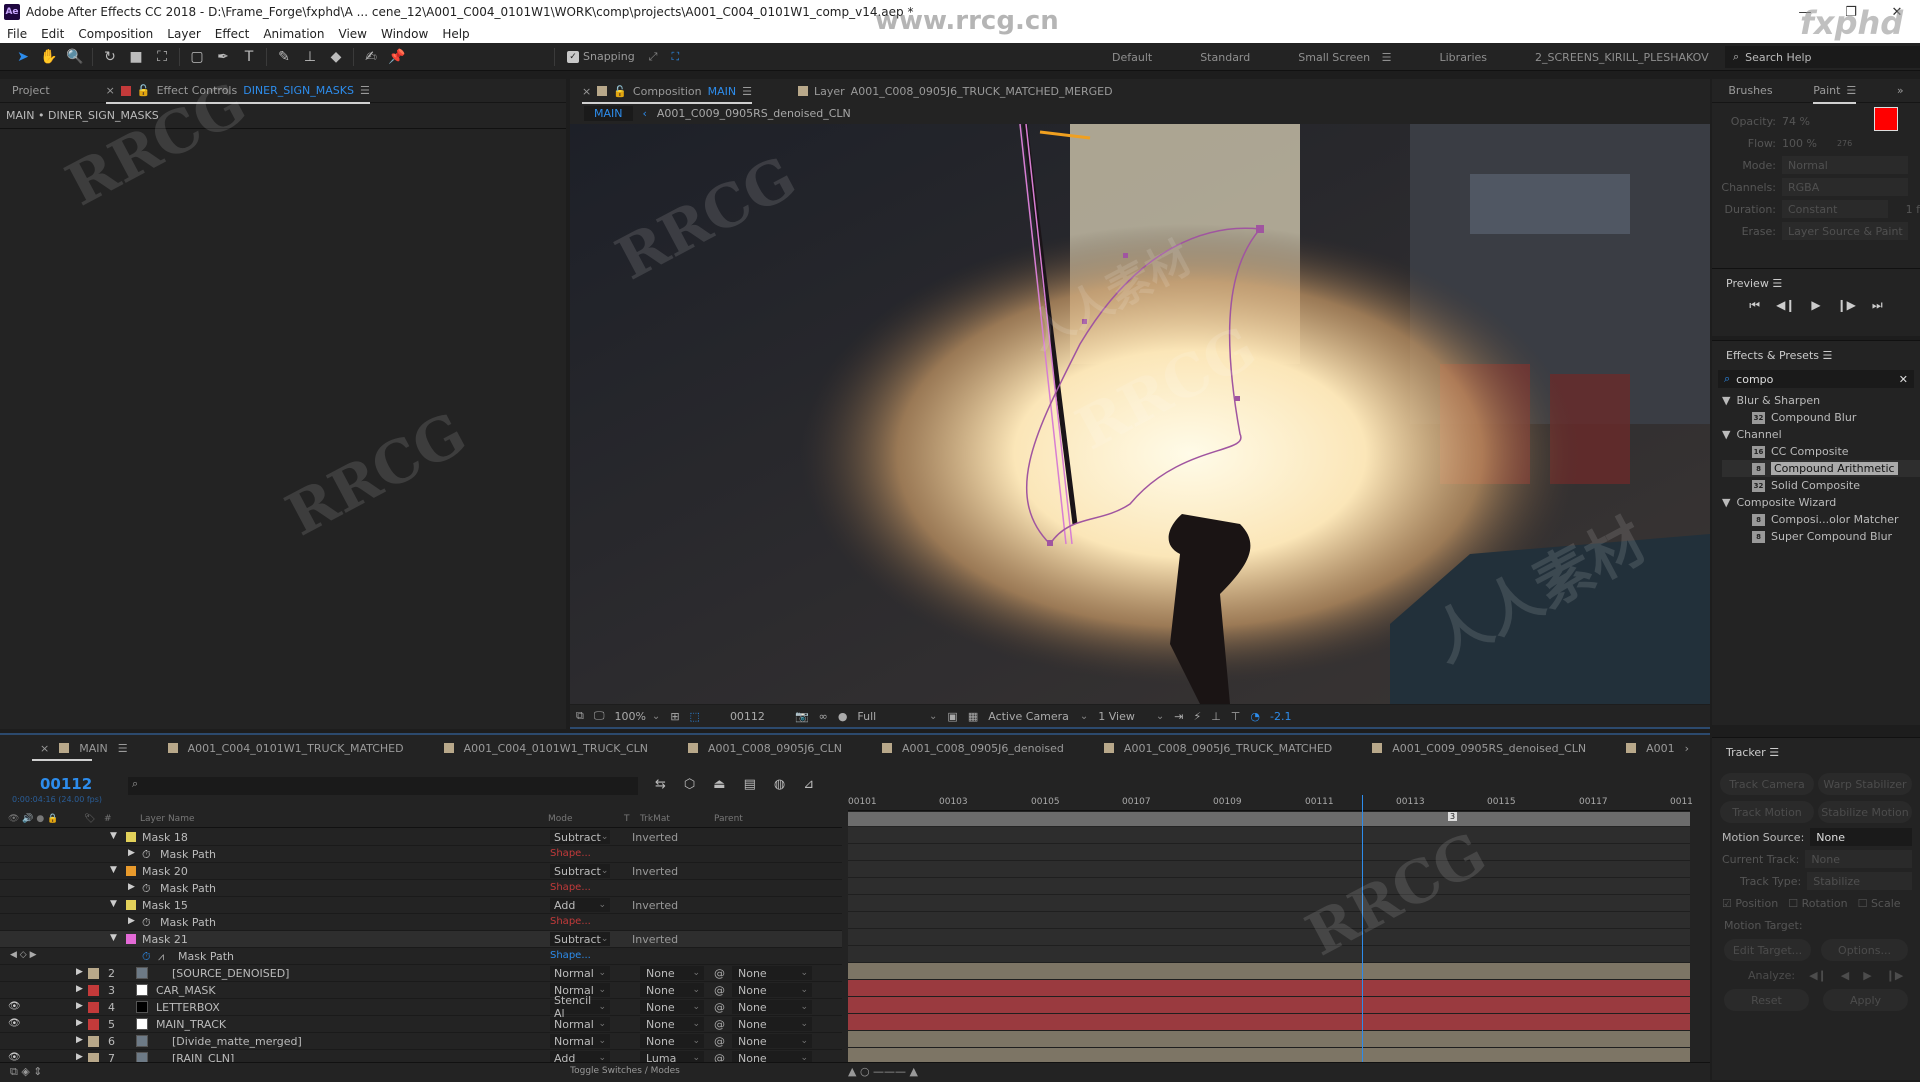  What do you see at coordinates (1821, 519) in the screenshot?
I see `effect-composite-color-matcher: 8 Composi...olor Matcher` at bounding box center [1821, 519].